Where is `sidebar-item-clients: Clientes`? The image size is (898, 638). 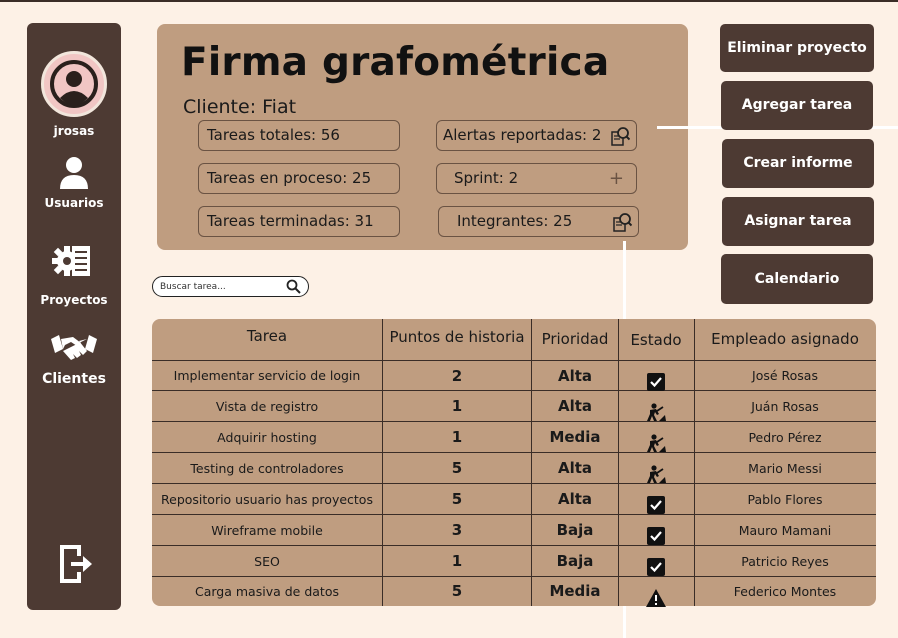 sidebar-item-clients: Clientes is located at coordinates (74, 379).